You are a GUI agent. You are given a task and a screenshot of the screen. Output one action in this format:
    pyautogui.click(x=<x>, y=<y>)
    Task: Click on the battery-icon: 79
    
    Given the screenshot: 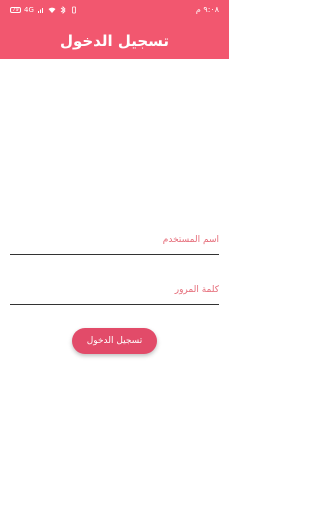 What is the action you would take?
    pyautogui.click(x=15, y=10)
    